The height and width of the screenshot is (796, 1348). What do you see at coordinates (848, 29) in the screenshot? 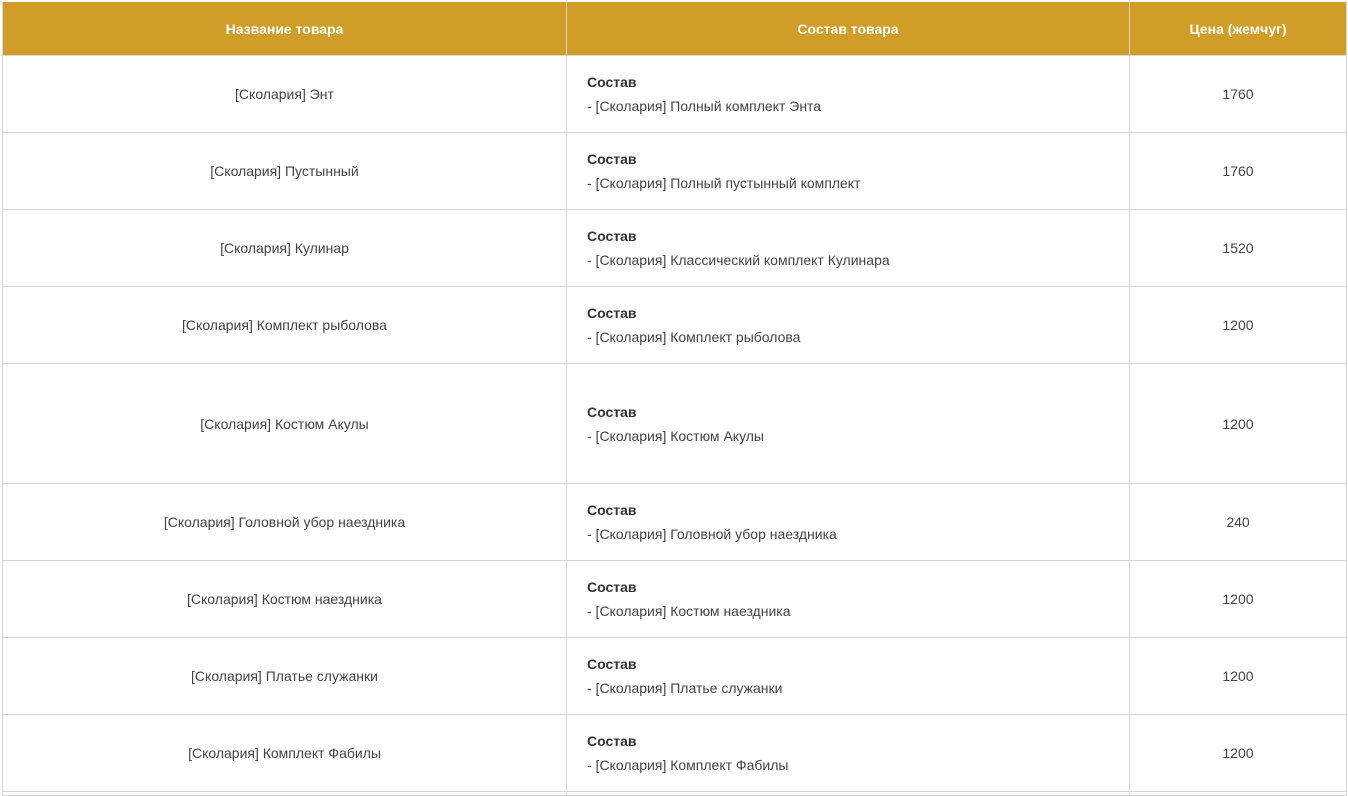
I see `header-product-composition: Состав товара` at bounding box center [848, 29].